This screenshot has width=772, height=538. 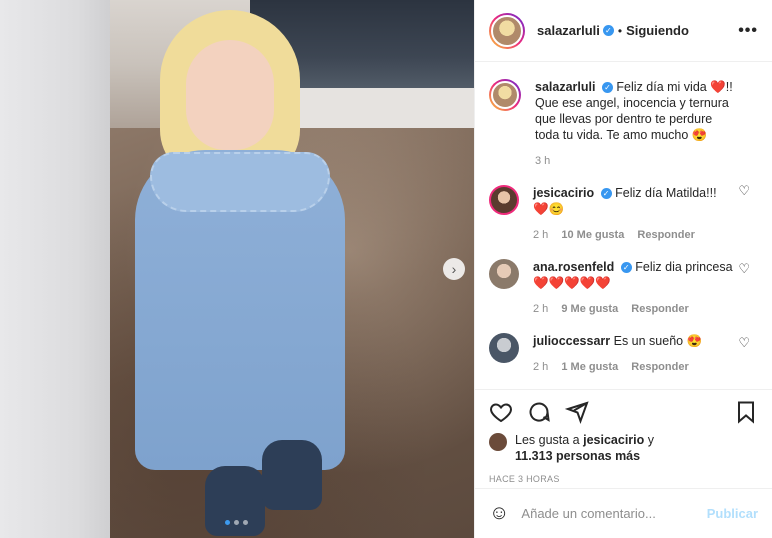 I want to click on wall, so click(x=55, y=269).